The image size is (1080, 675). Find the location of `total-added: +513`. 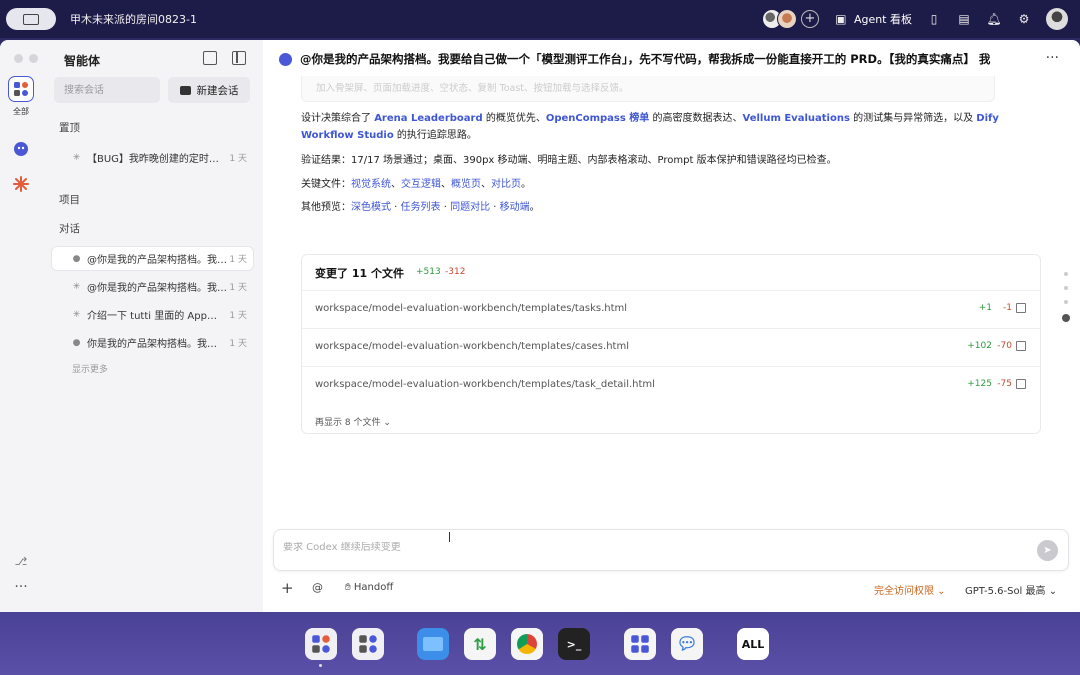

total-added: +513 is located at coordinates (428, 272).